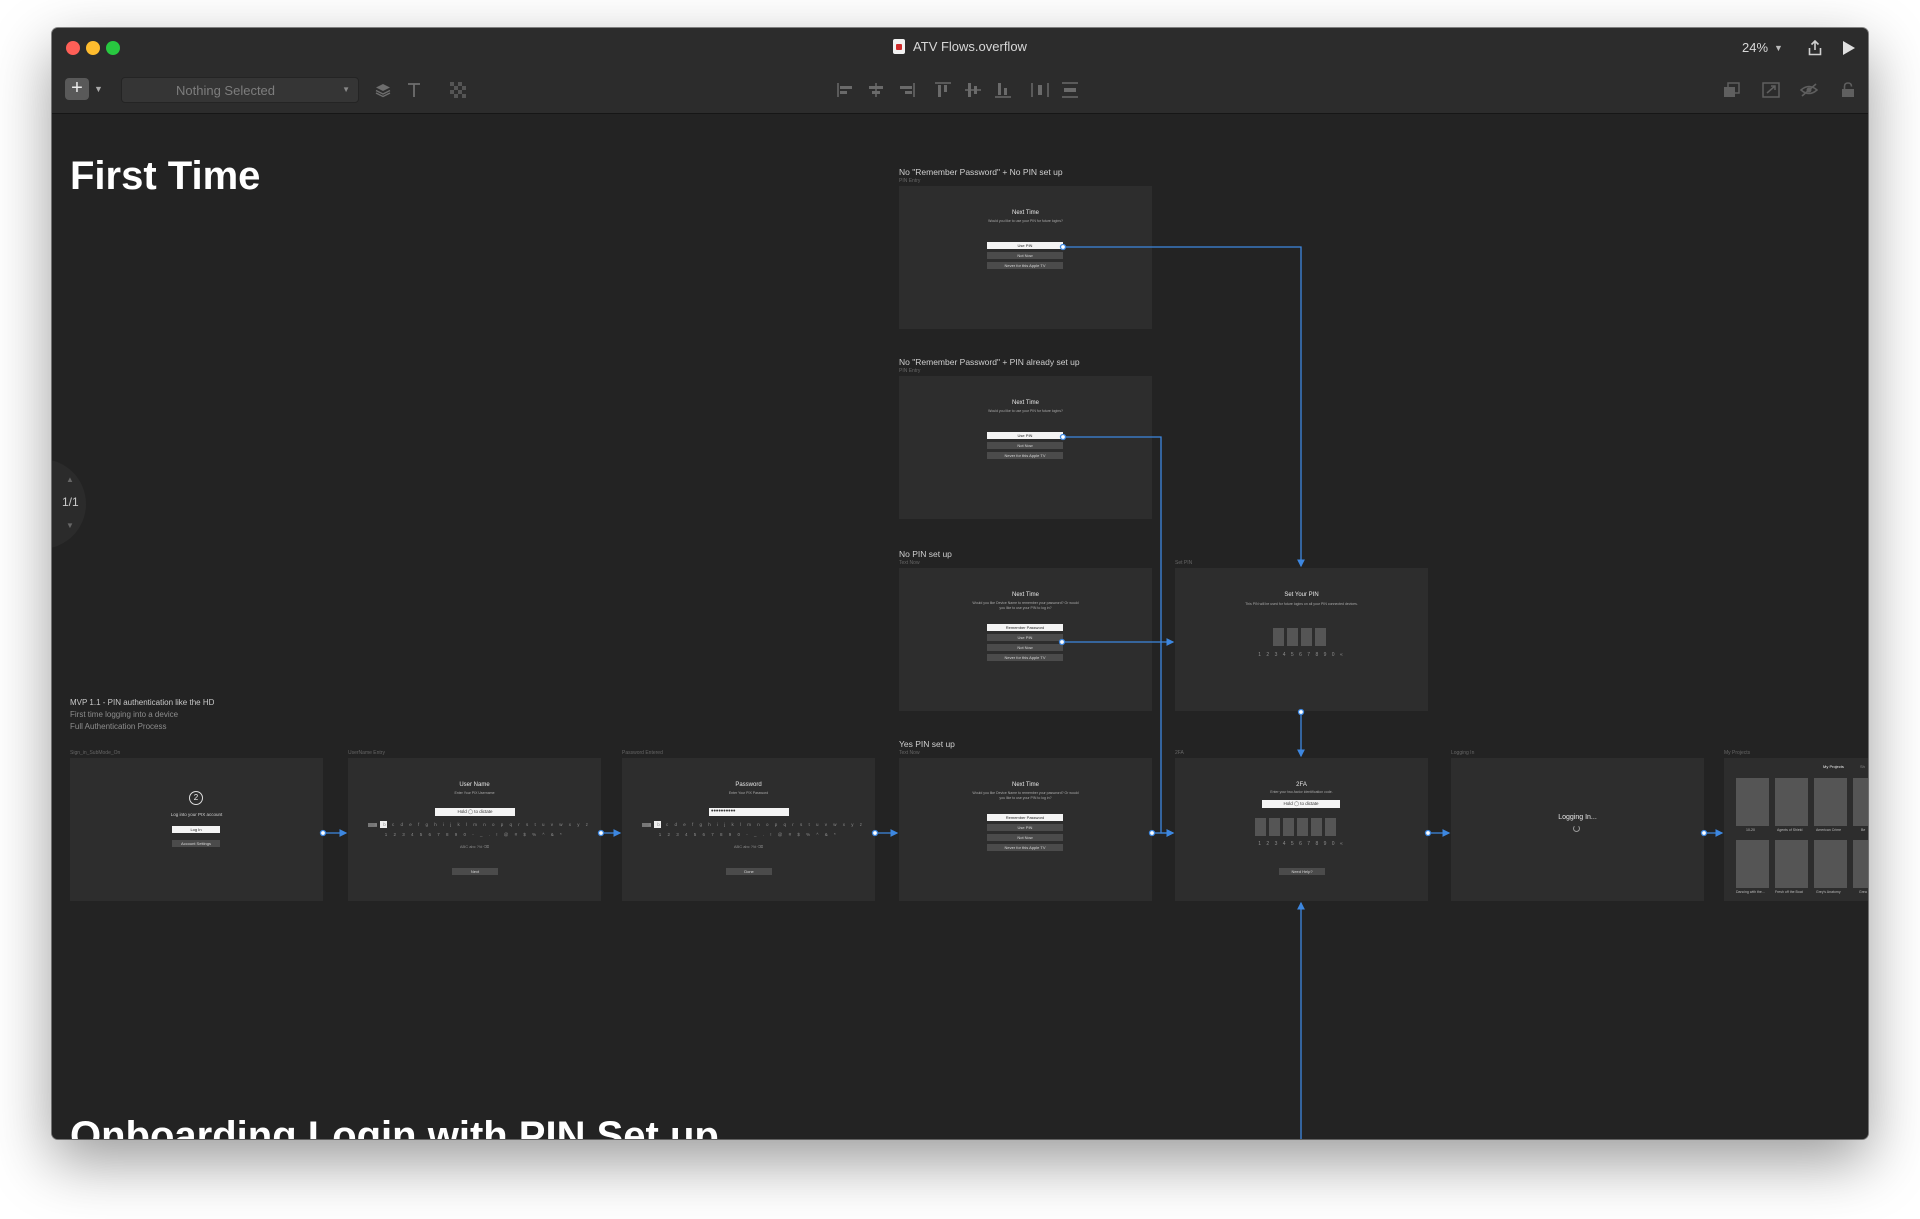 The height and width of the screenshot is (1219, 1920). What do you see at coordinates (876, 91) in the screenshot?
I see `align-center-horizontal-icon` at bounding box center [876, 91].